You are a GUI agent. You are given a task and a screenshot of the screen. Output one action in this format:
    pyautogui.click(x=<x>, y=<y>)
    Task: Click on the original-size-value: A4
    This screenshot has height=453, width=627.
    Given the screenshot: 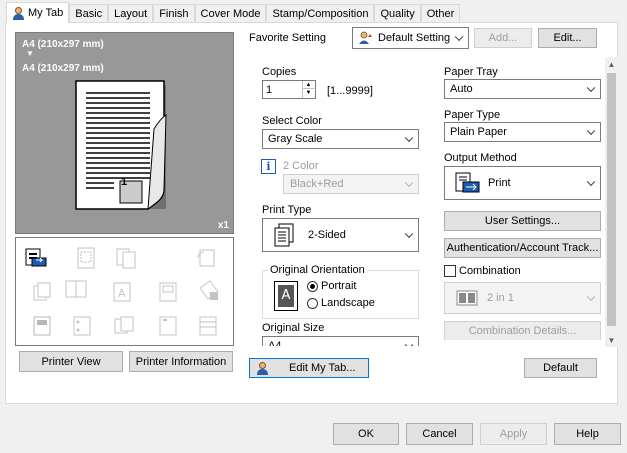 What is the action you would take?
    pyautogui.click(x=275, y=343)
    